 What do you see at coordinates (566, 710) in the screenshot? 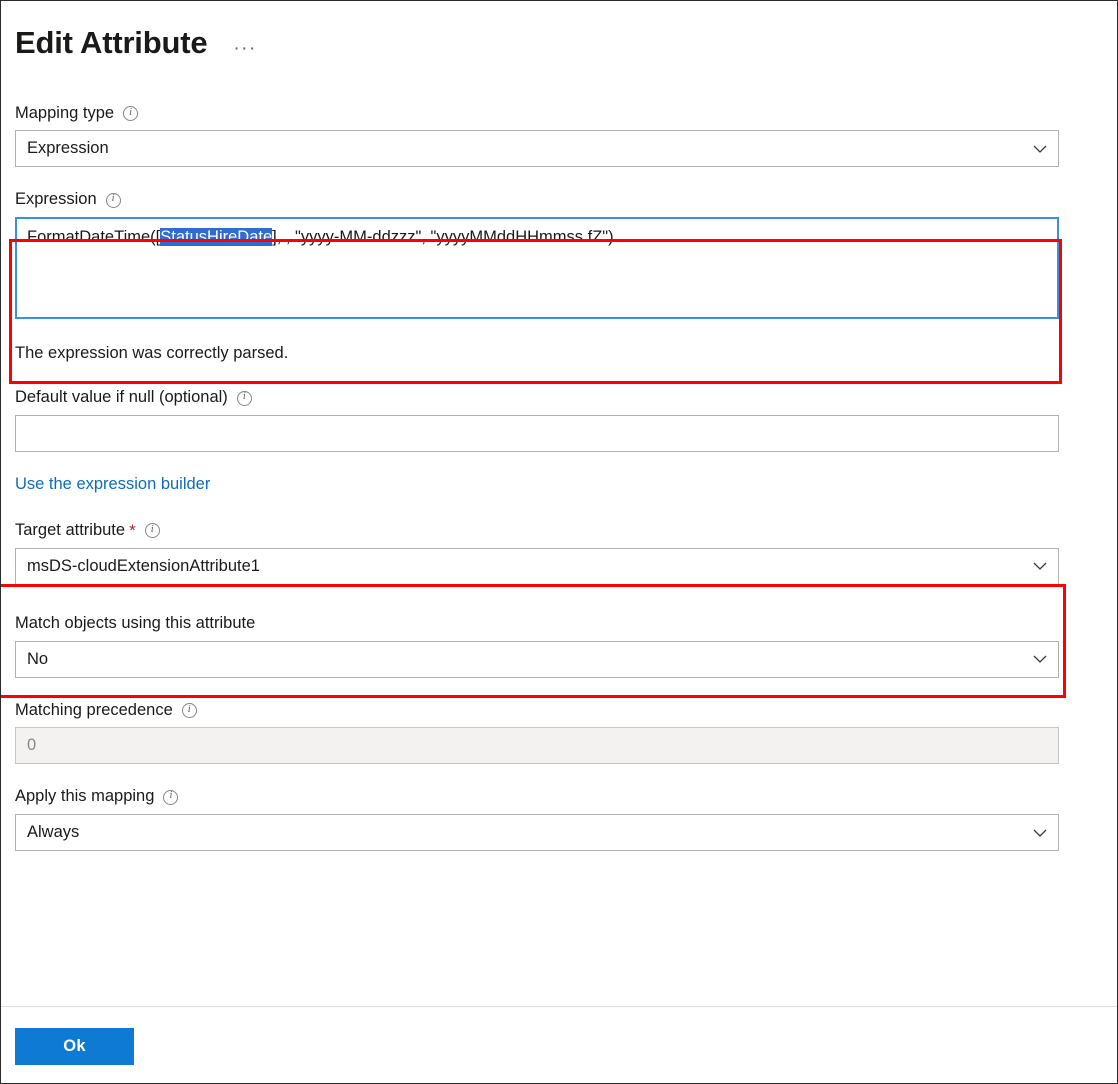
I see `matching-precedence-label-row: Matching precedence i` at bounding box center [566, 710].